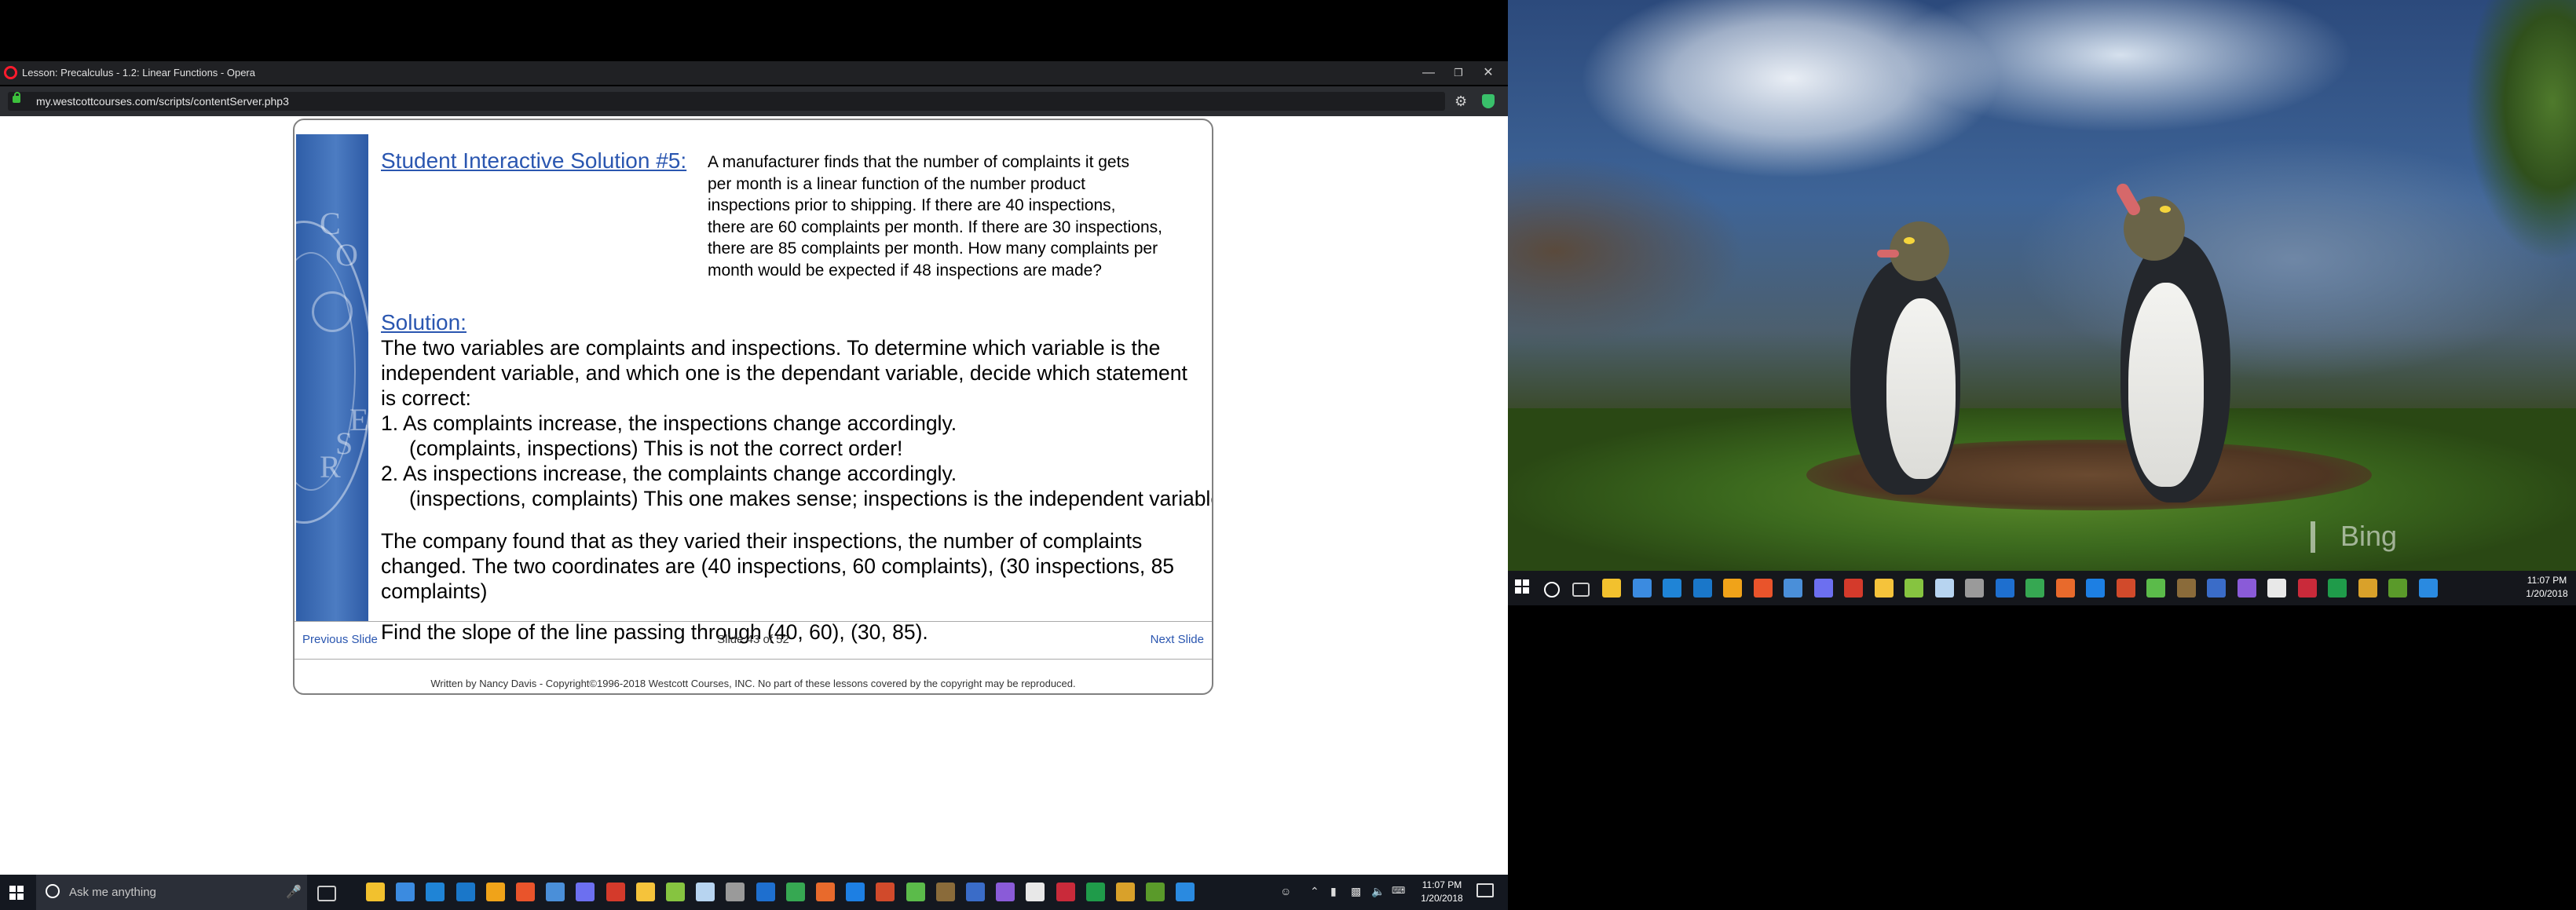 This screenshot has width=2576, height=910. What do you see at coordinates (1398, 890) in the screenshot?
I see `input-language-icon: ⌨` at bounding box center [1398, 890].